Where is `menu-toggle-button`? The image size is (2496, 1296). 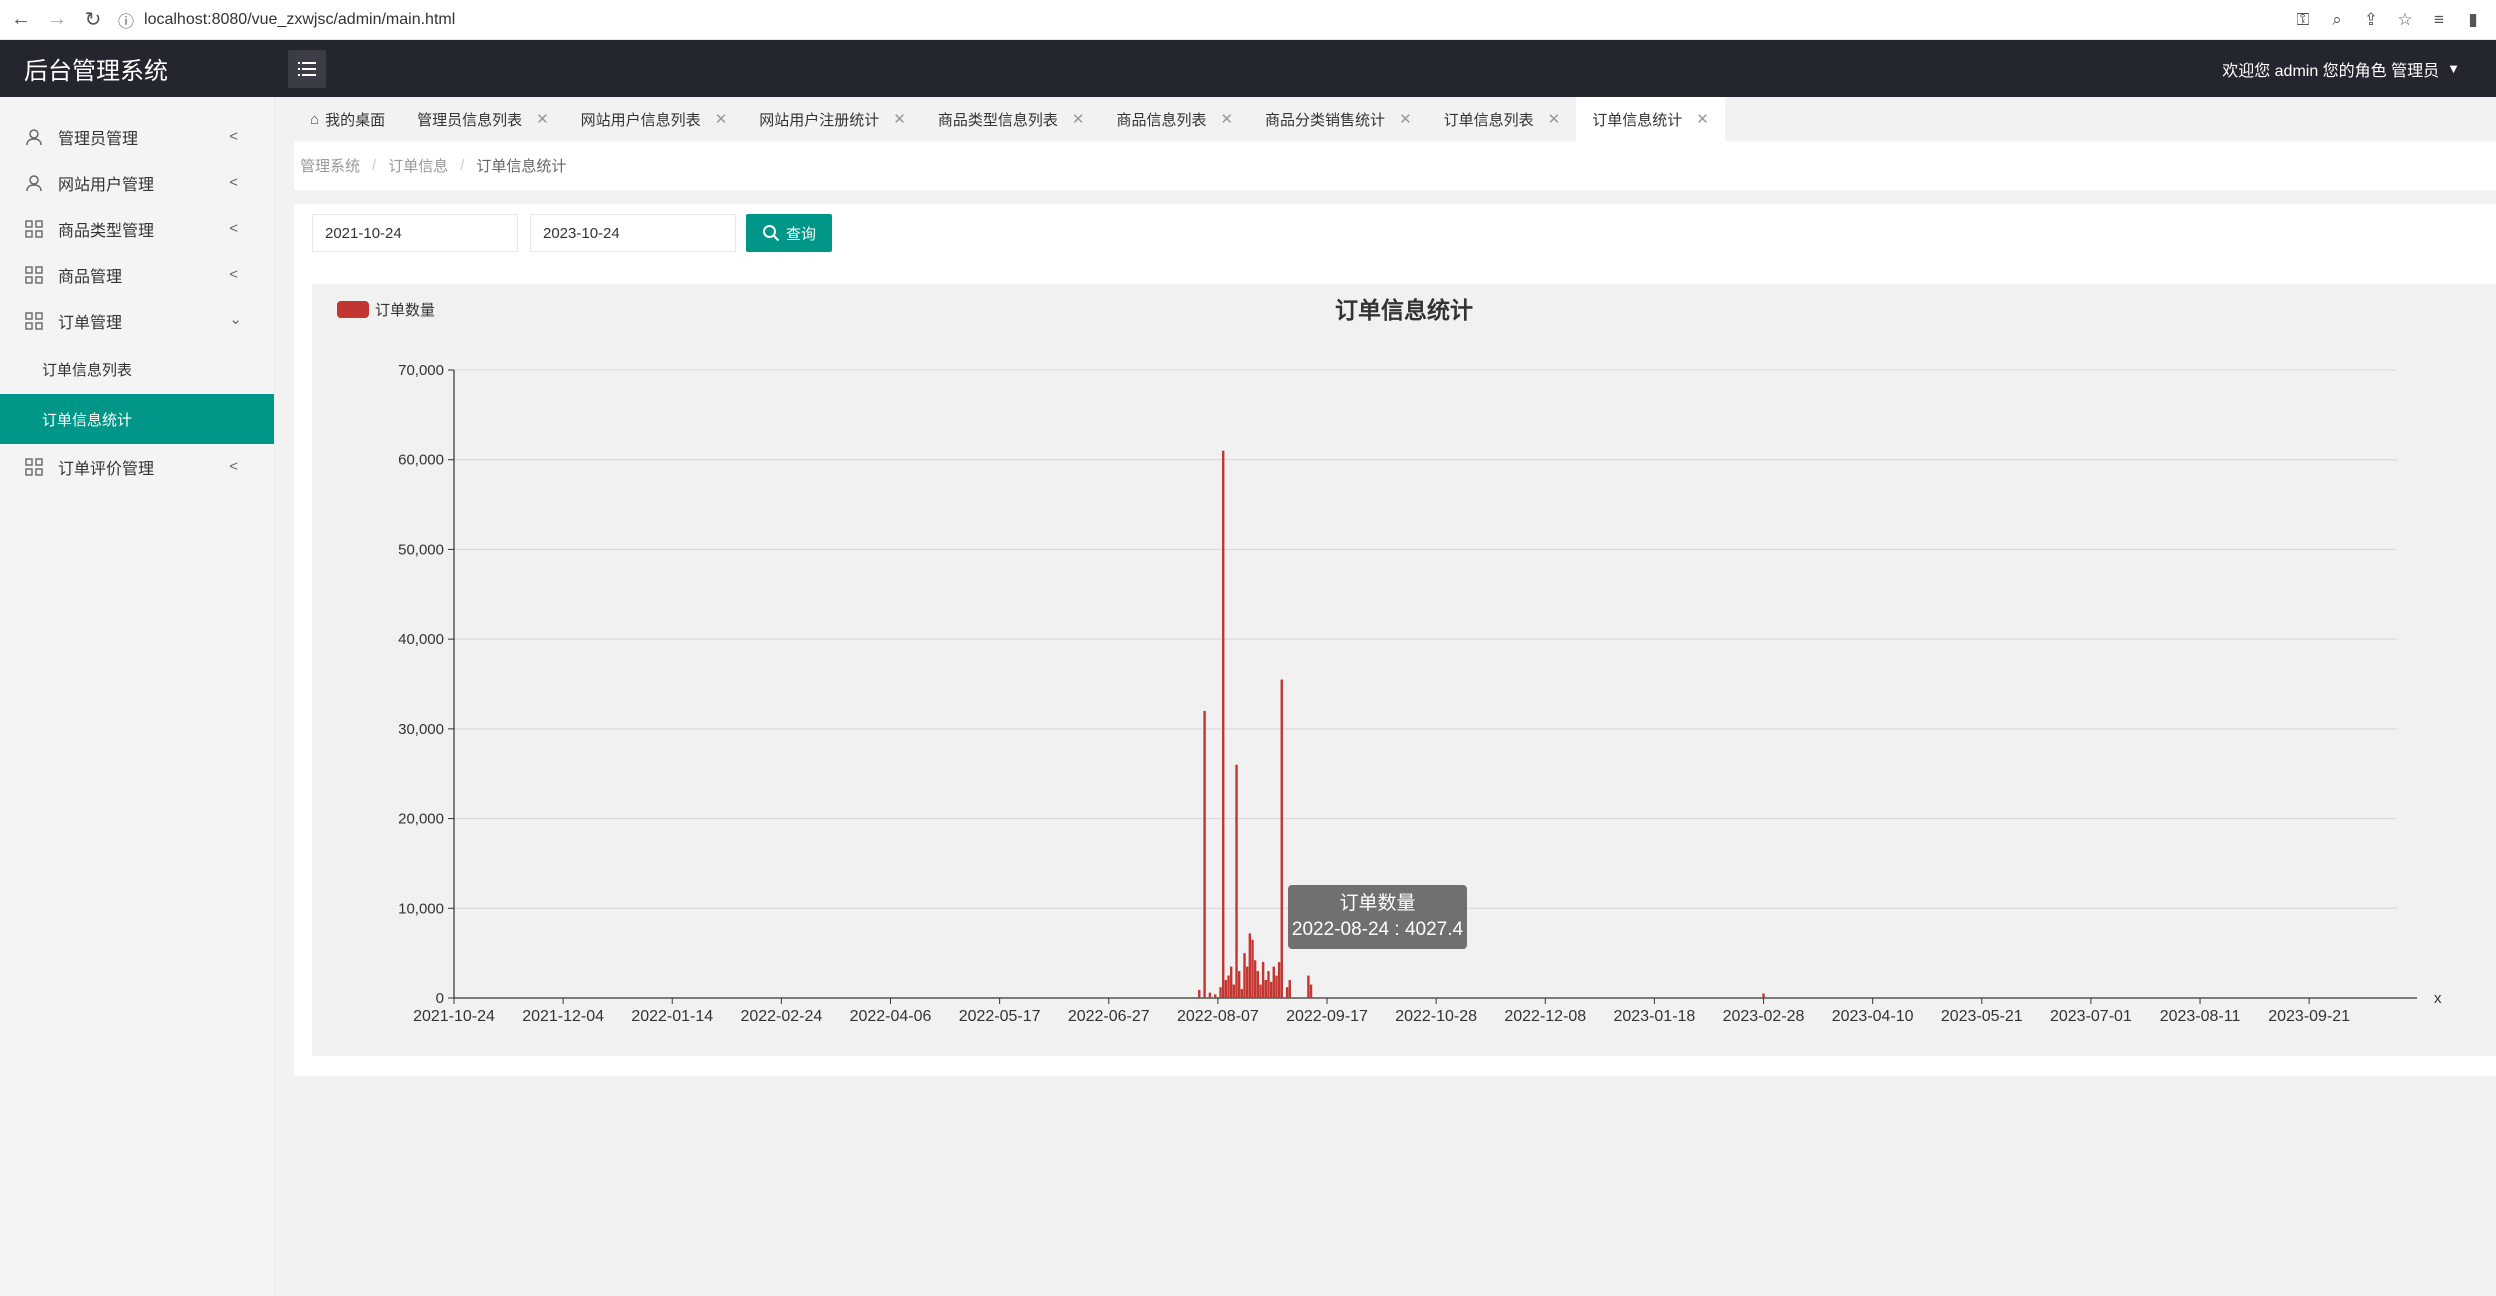 menu-toggle-button is located at coordinates (307, 68).